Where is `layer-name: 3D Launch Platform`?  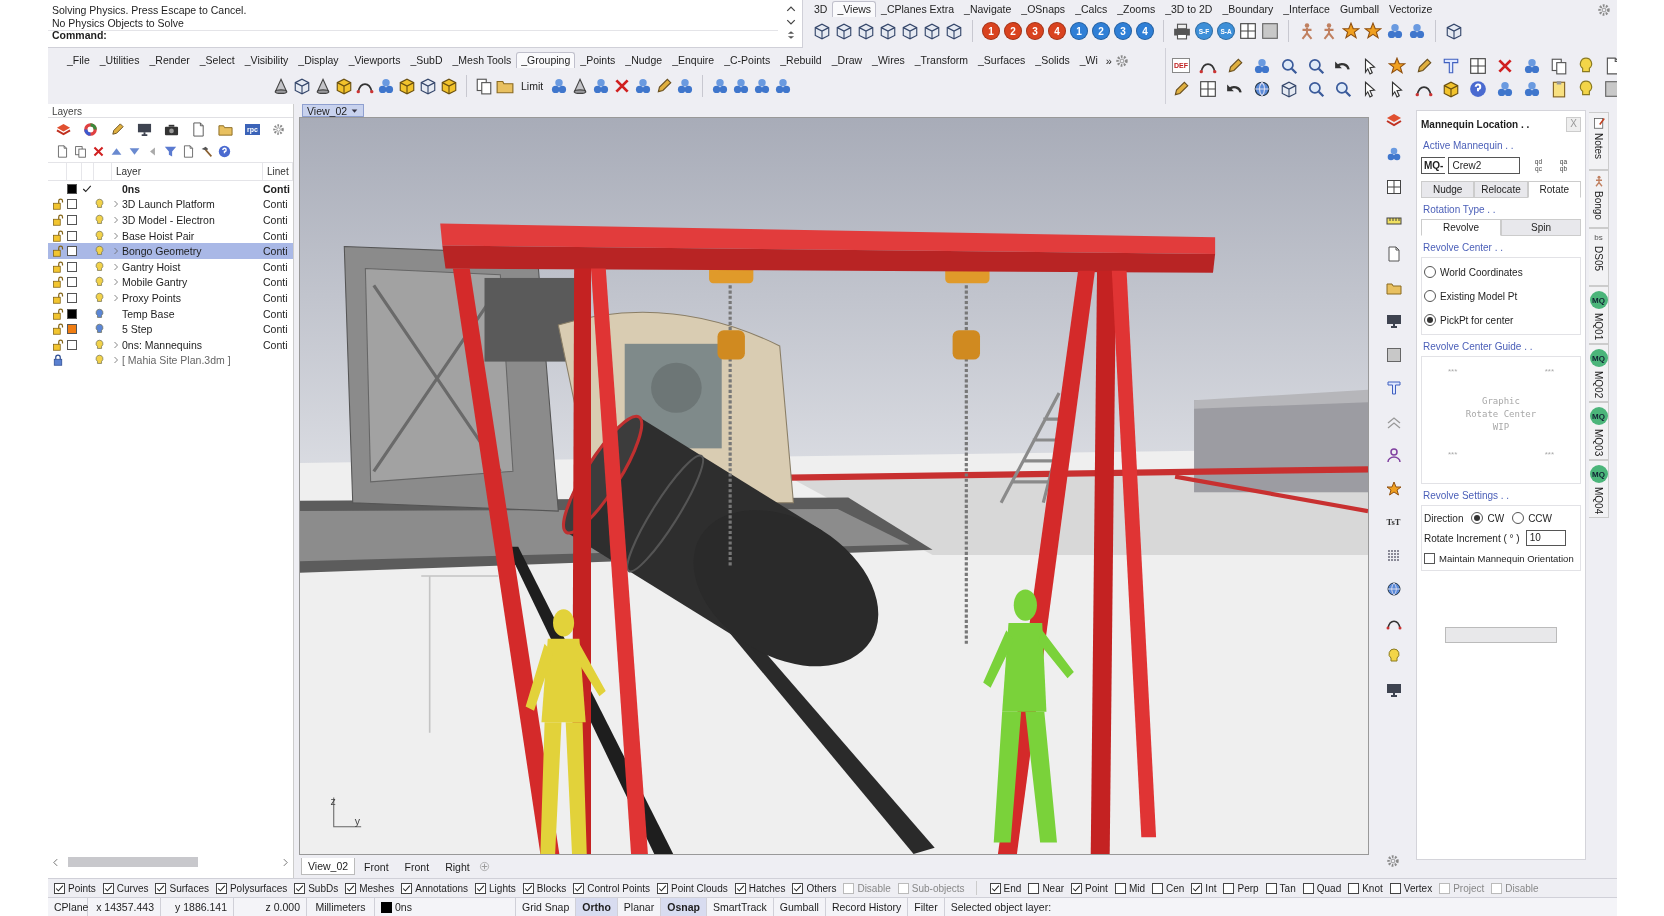
layer-name: 3D Launch Platform is located at coordinates (192, 204).